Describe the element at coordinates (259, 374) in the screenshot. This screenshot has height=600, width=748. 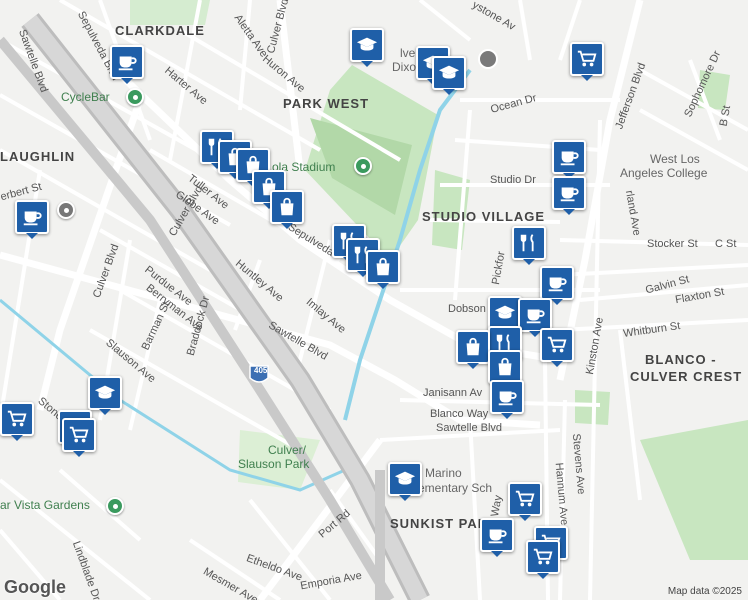
I see `interstate-shield` at that location.